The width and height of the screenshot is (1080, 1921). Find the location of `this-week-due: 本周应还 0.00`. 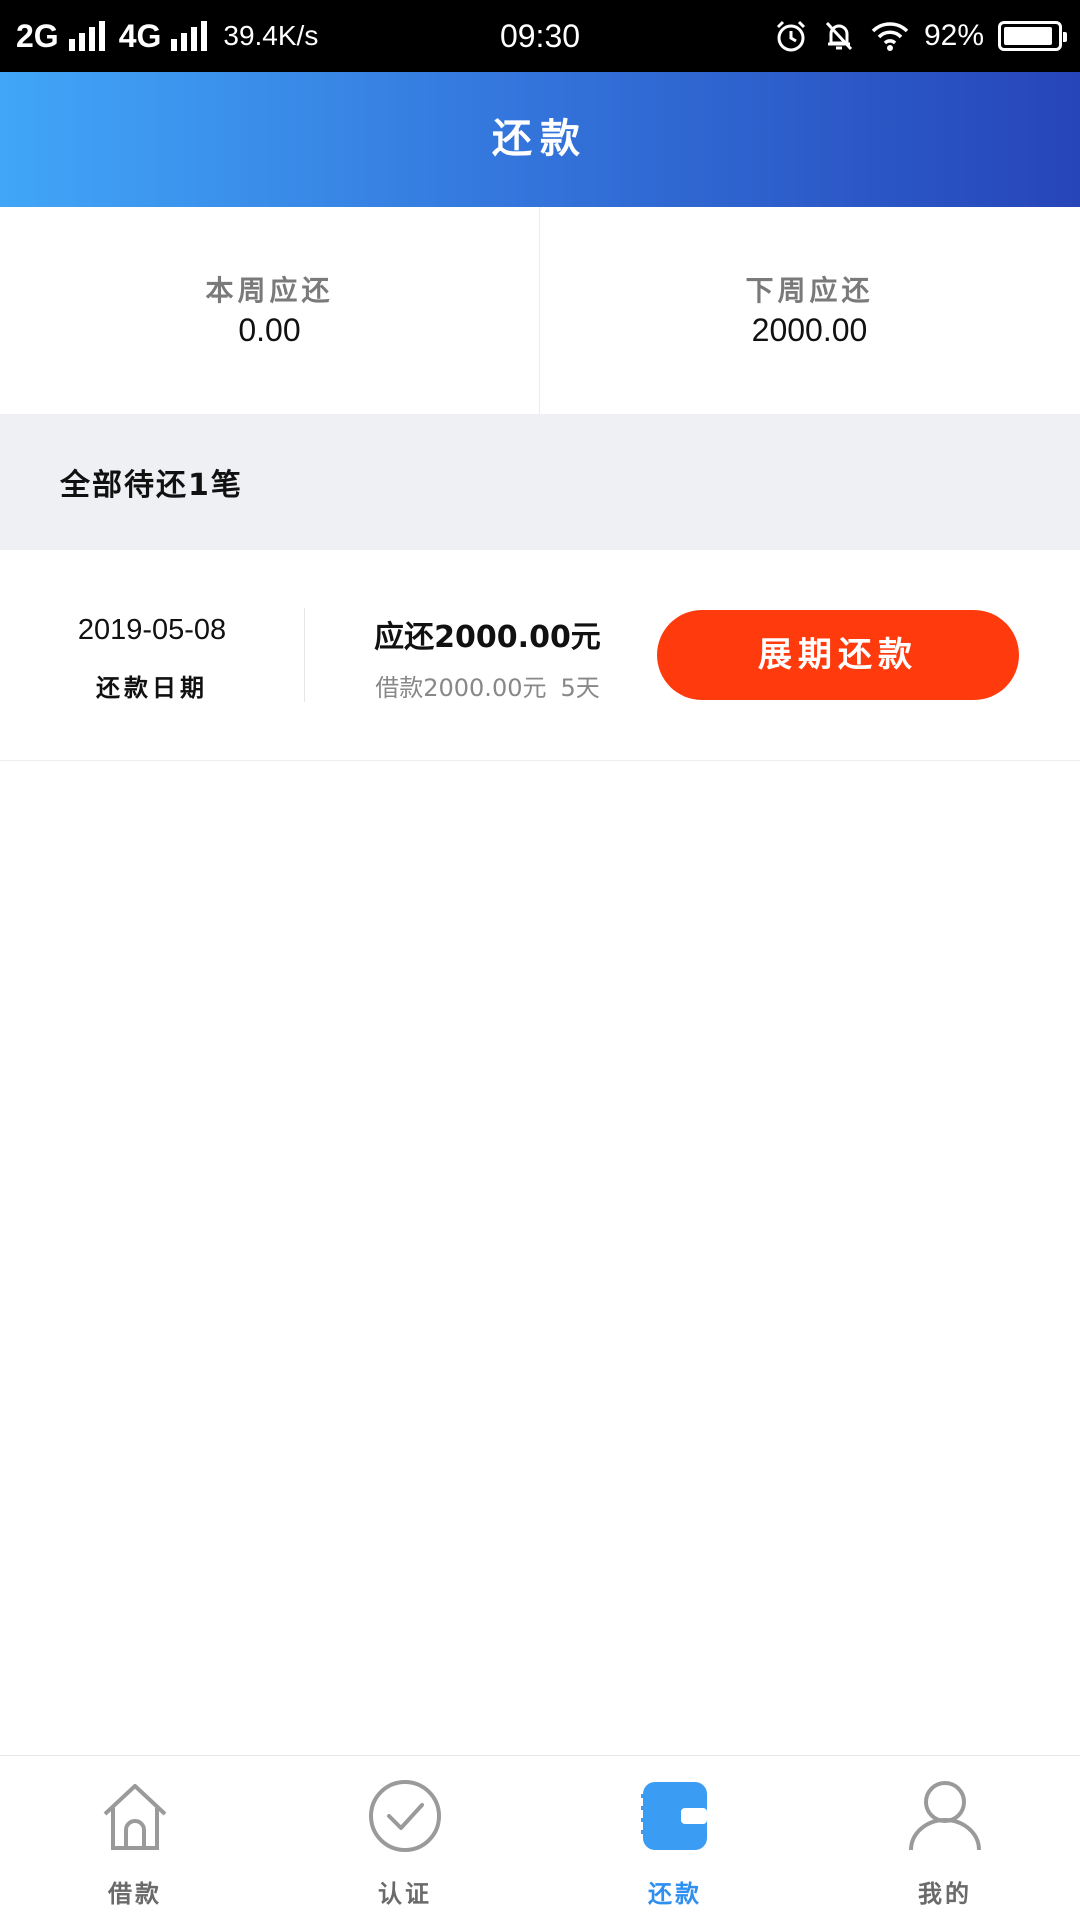

this-week-due: 本周应还 0.00 is located at coordinates (269, 310).